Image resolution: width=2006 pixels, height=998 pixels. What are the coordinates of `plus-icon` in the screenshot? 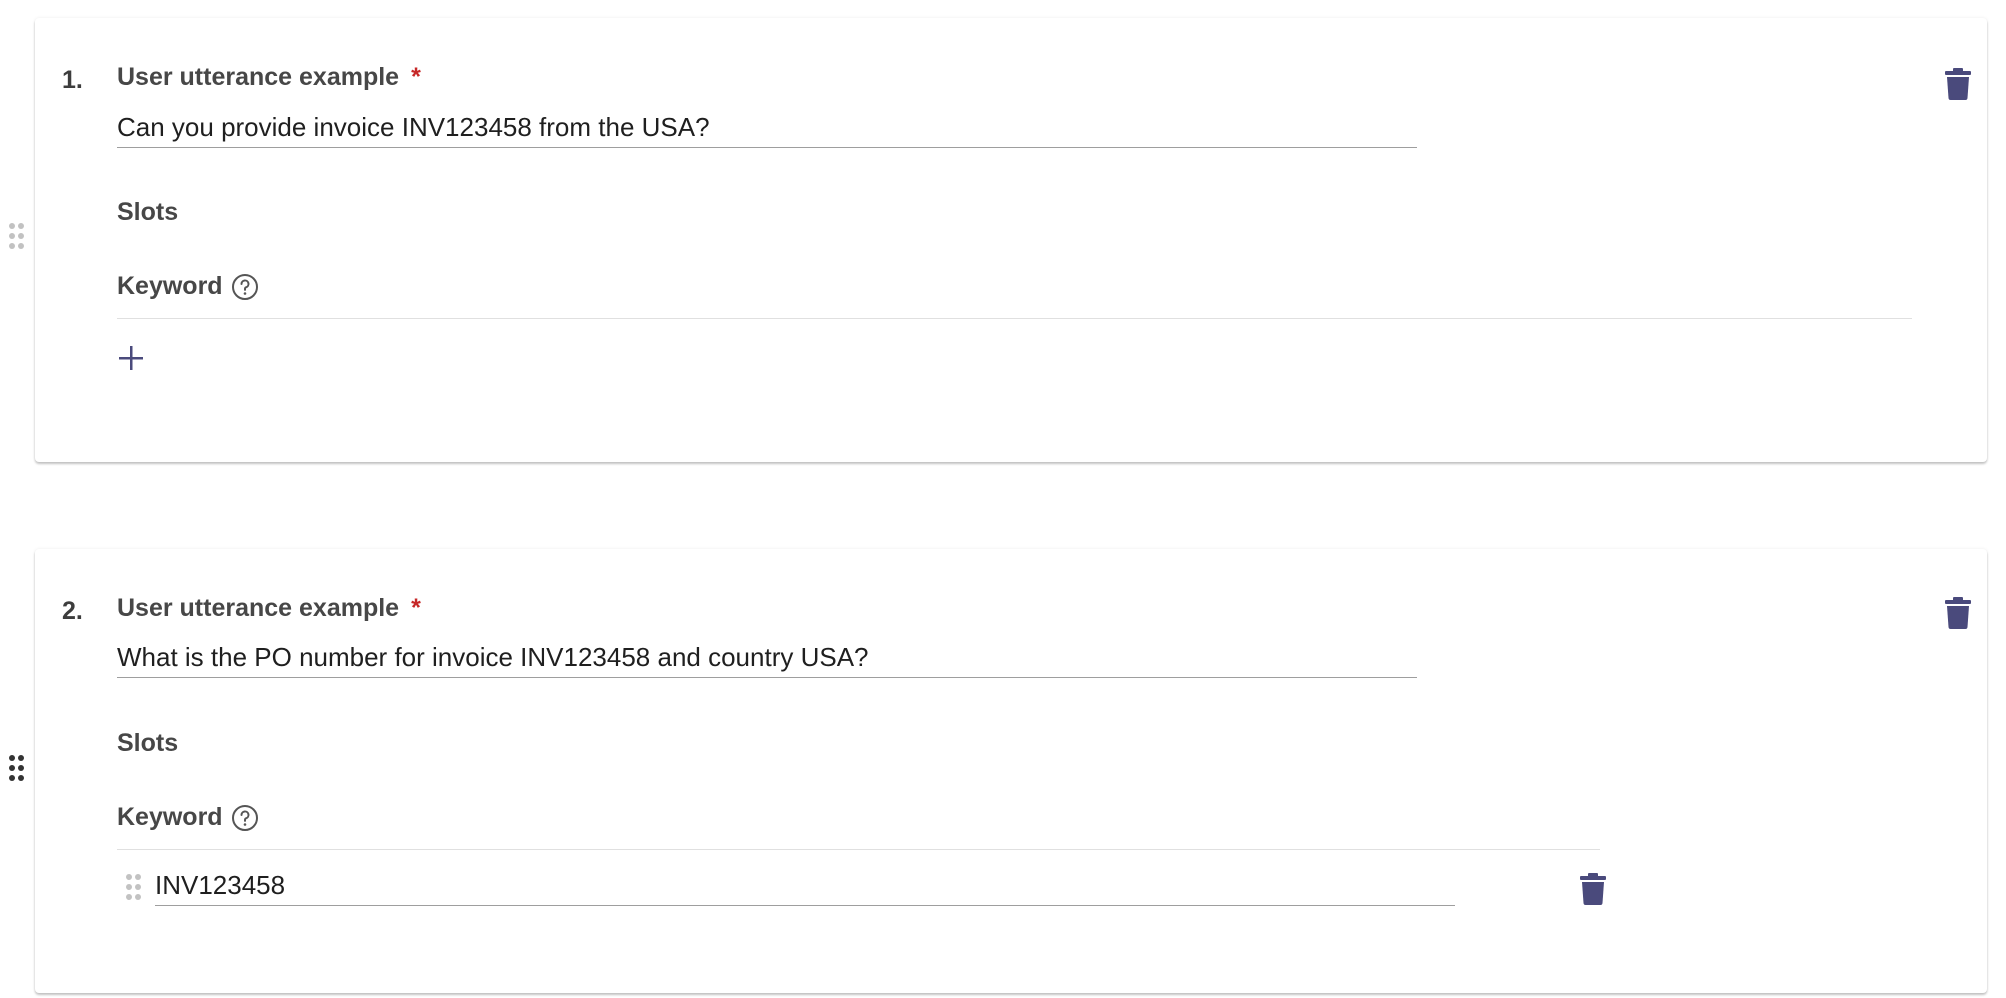 It's located at (131, 358).